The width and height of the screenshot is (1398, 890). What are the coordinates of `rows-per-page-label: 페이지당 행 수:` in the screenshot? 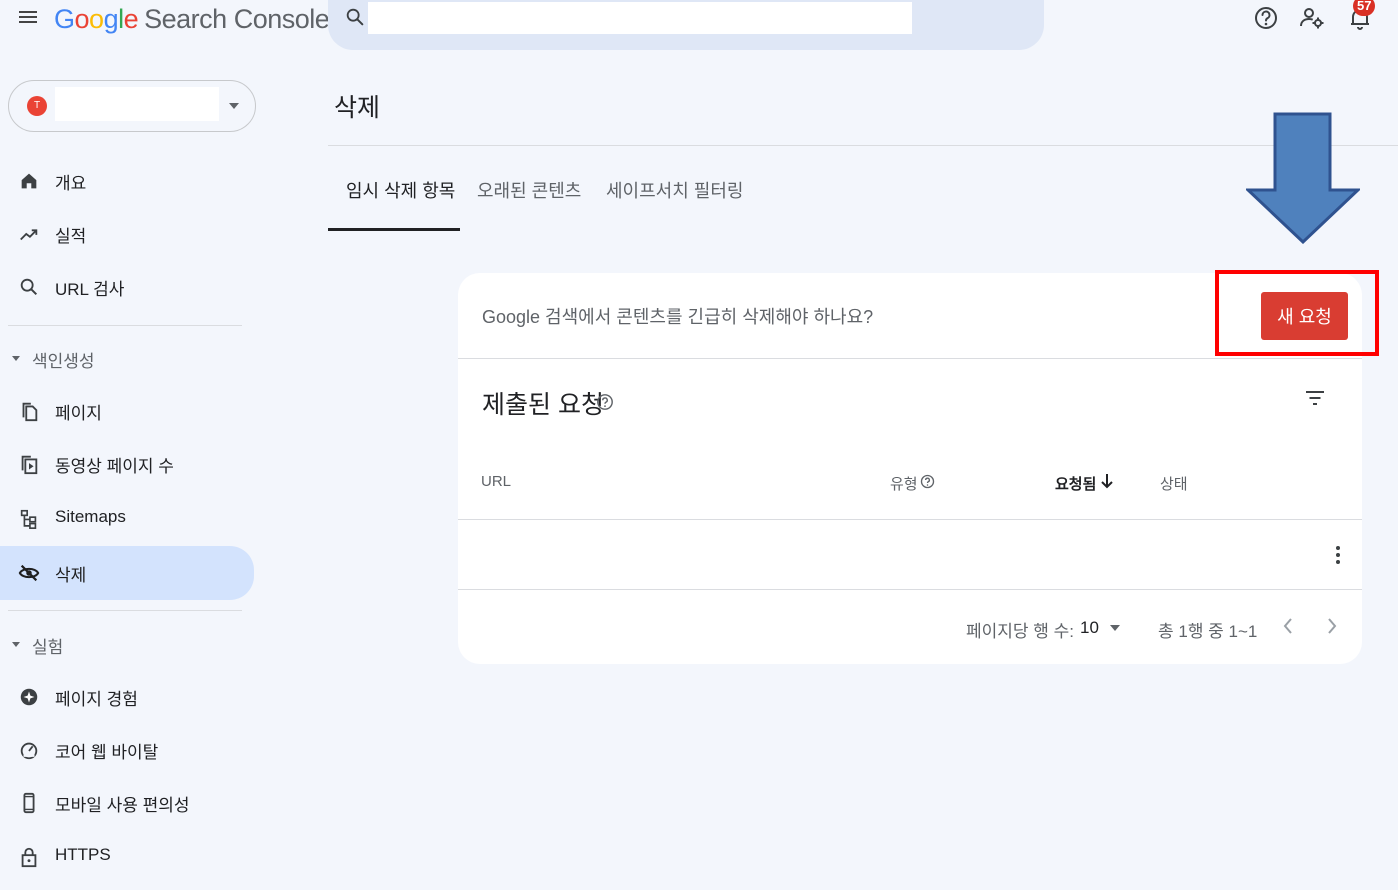 It's located at (1020, 631).